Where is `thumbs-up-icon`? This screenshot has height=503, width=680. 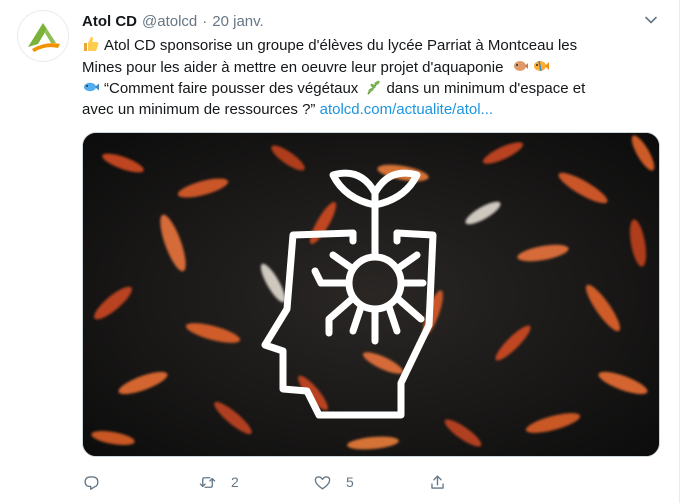 thumbs-up-icon is located at coordinates (91, 43).